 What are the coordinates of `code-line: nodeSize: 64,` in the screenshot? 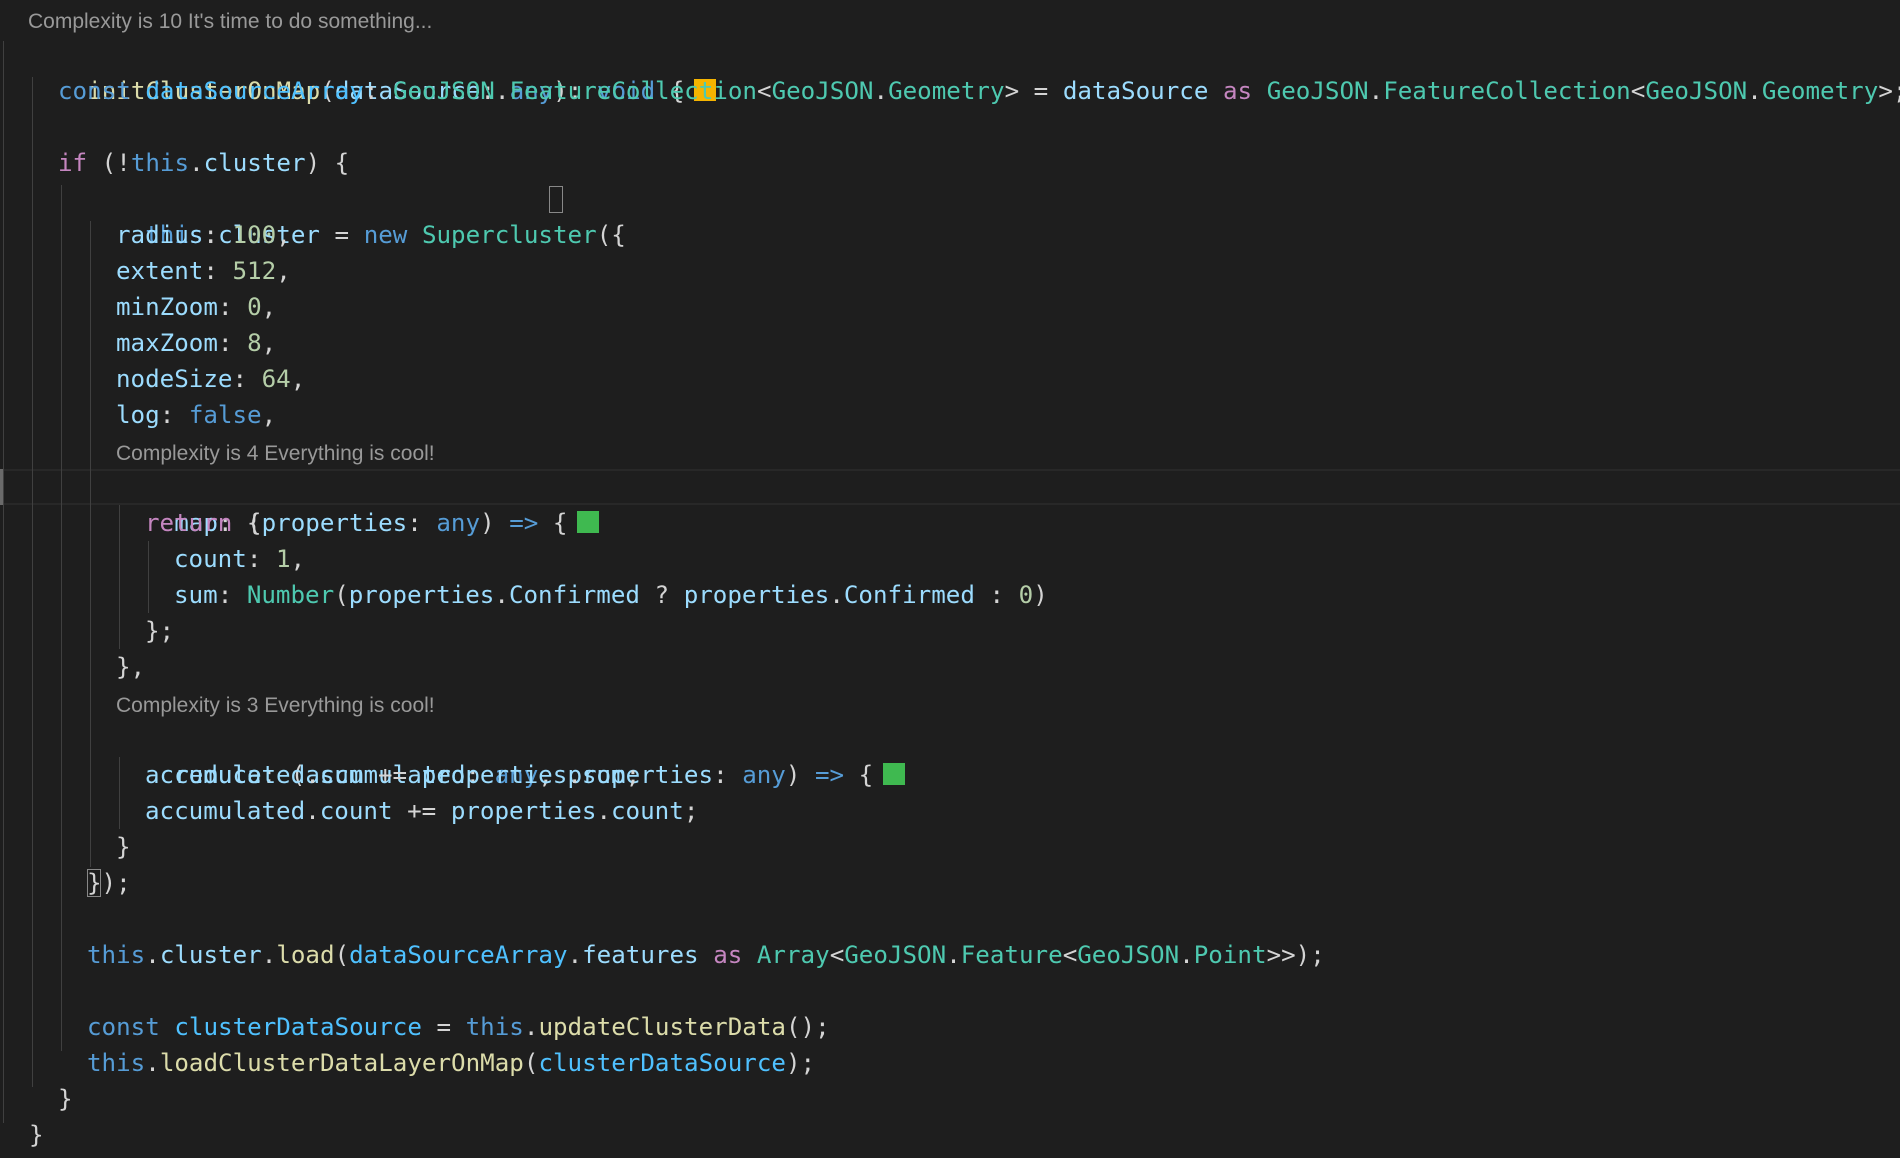 It's located at (210, 379).